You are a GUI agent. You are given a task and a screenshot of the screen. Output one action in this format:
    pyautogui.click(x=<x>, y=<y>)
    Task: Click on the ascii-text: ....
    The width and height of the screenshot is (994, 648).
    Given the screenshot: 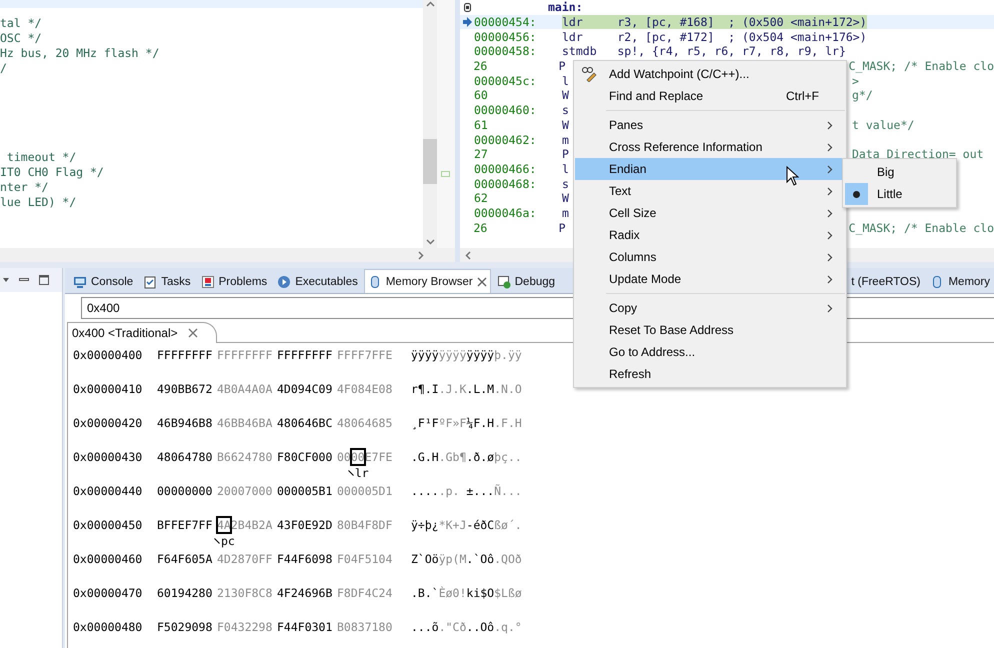 What is the action you would take?
    pyautogui.click(x=425, y=491)
    